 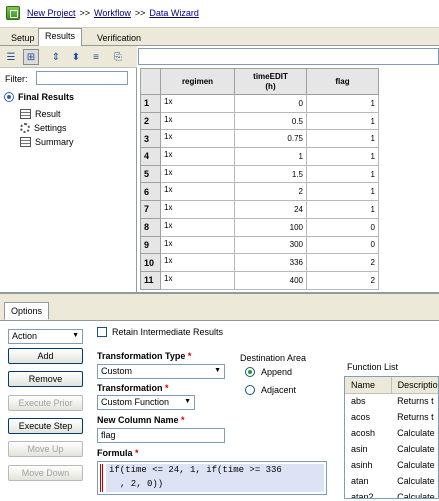 I want to click on execute-step-button: Execute Step, so click(x=45, y=426).